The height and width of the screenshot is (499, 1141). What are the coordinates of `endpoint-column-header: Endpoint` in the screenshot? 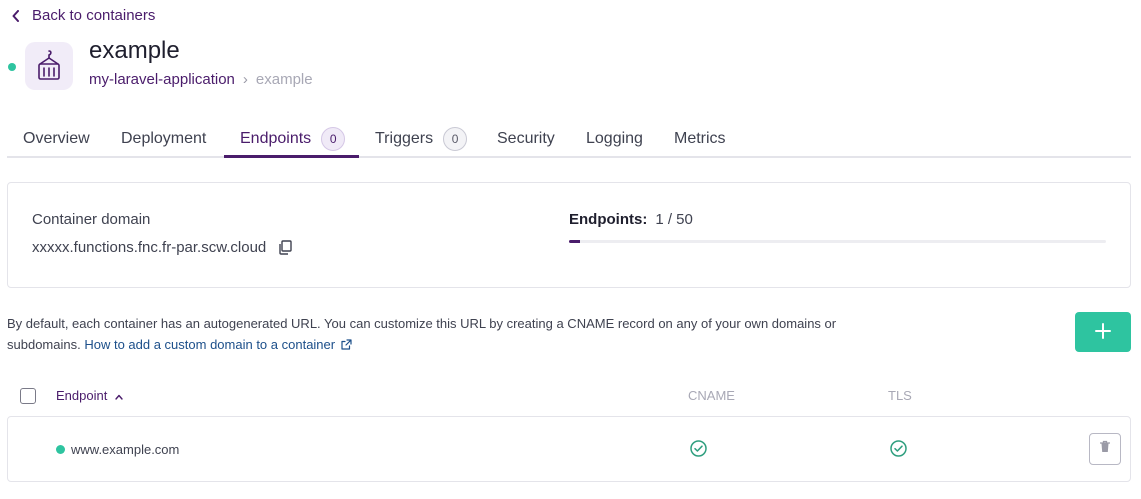 It's located at (90, 395).